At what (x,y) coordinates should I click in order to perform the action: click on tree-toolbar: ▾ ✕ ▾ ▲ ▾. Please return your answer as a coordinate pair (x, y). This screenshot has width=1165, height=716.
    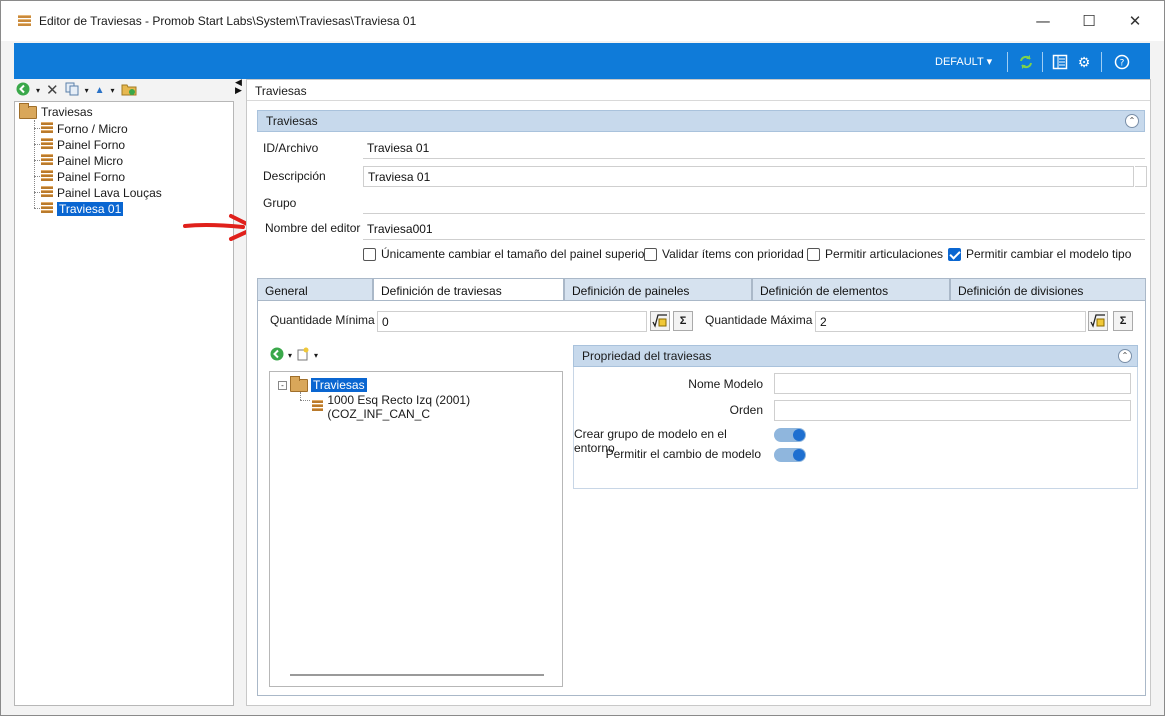
    Looking at the image, I should click on (124, 90).